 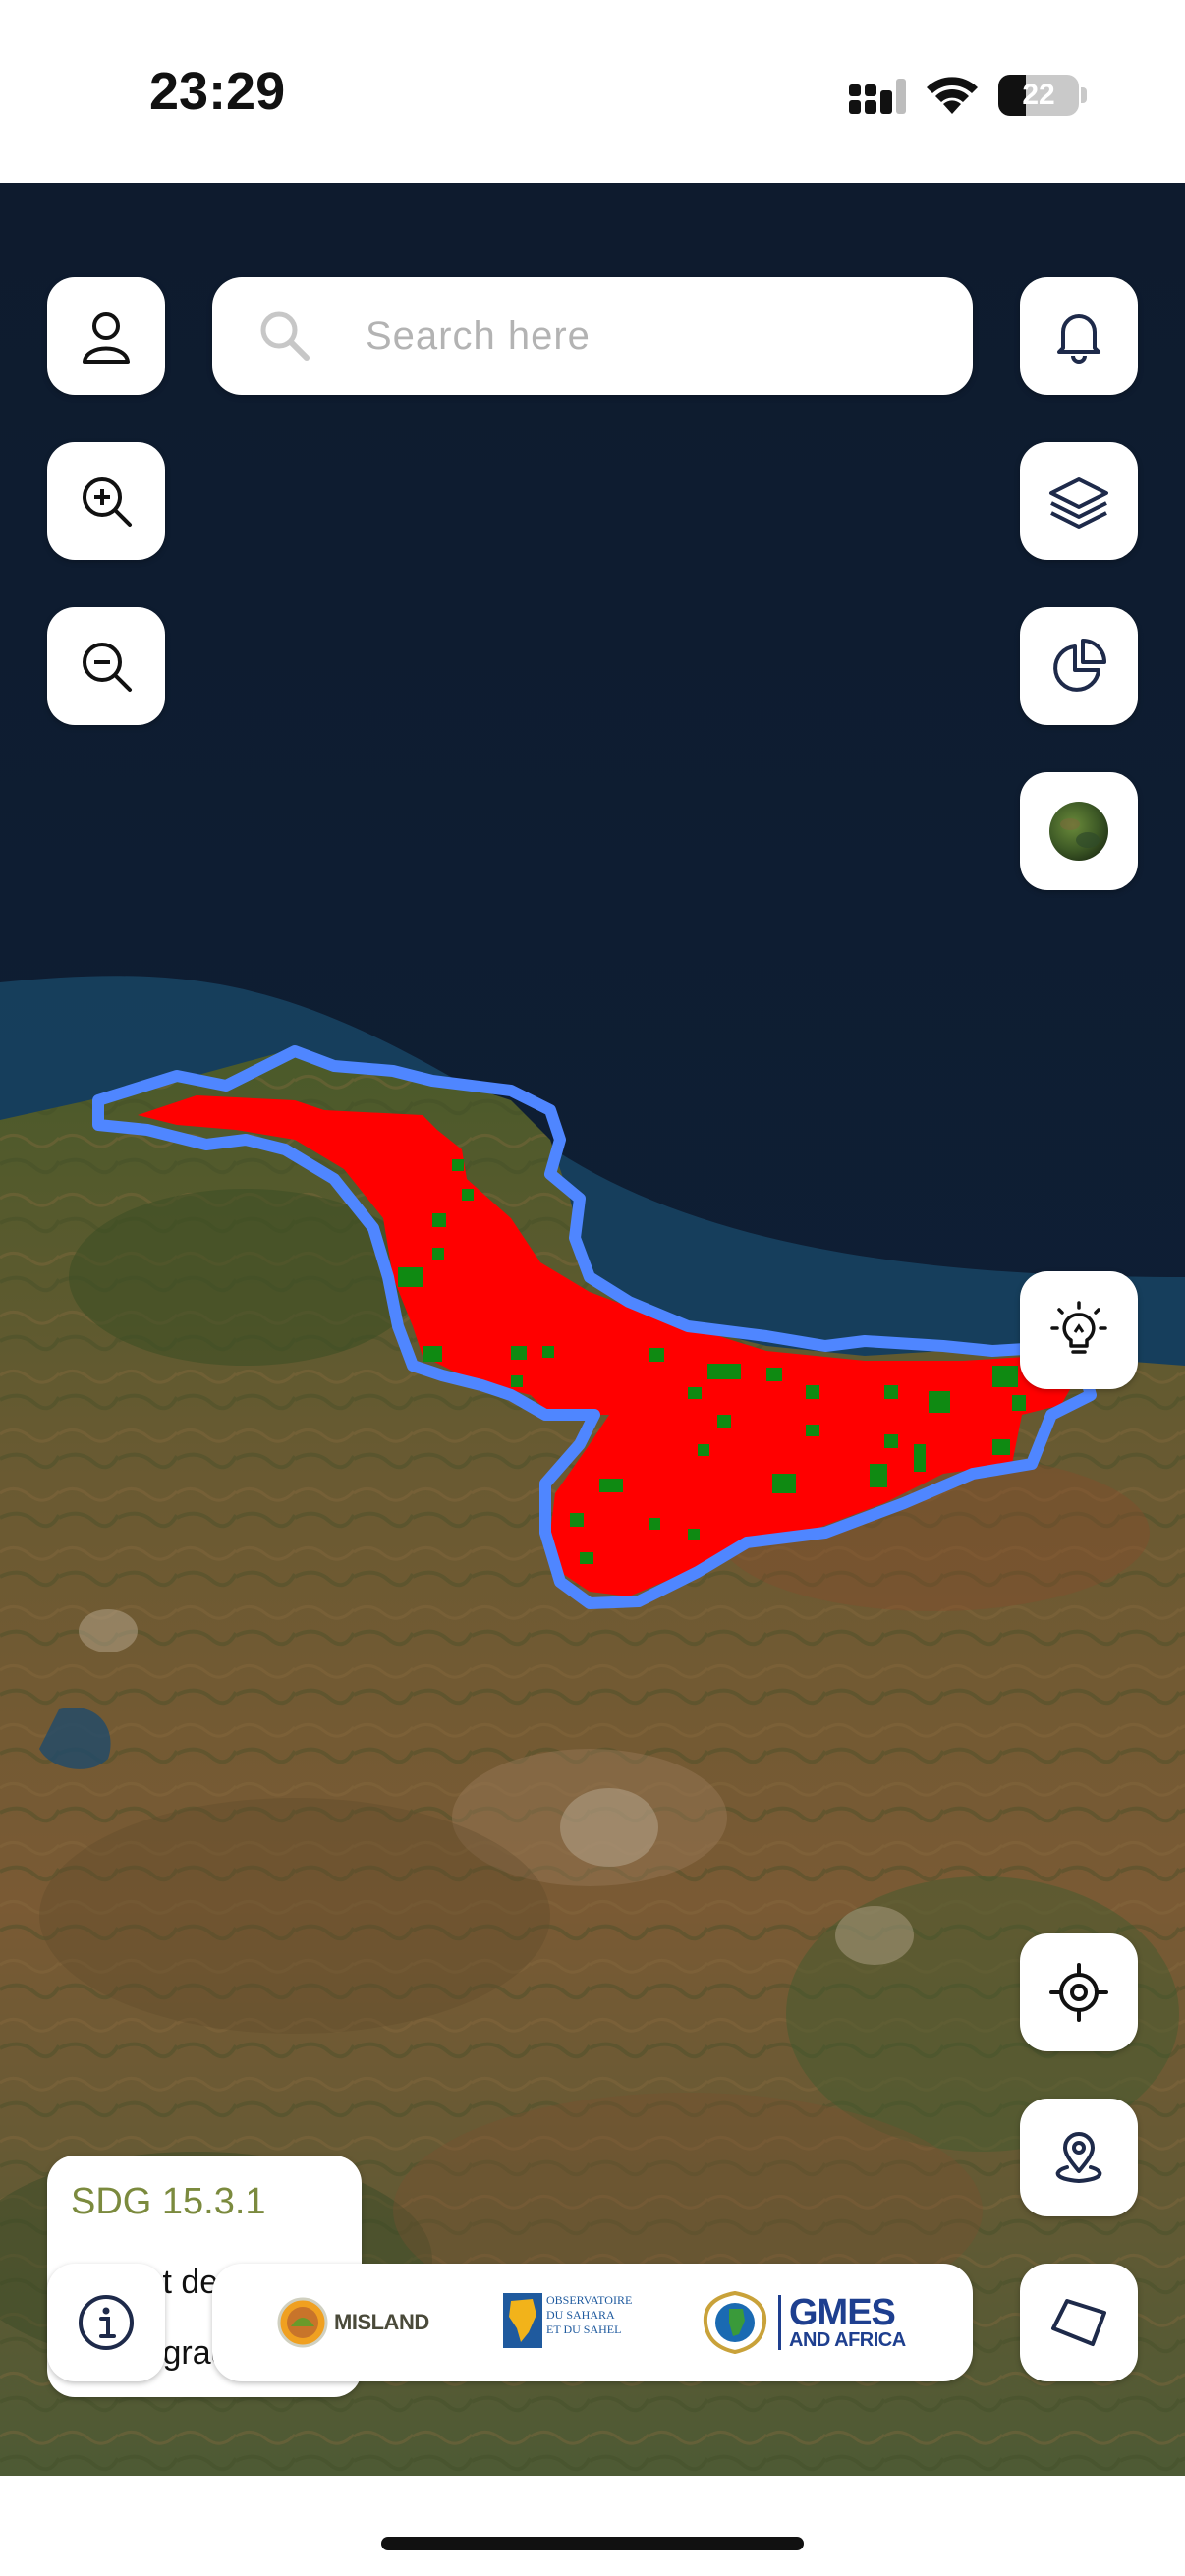 What do you see at coordinates (584, 2329) in the screenshot?
I see `oss-line-3: ET DU SAHEL` at bounding box center [584, 2329].